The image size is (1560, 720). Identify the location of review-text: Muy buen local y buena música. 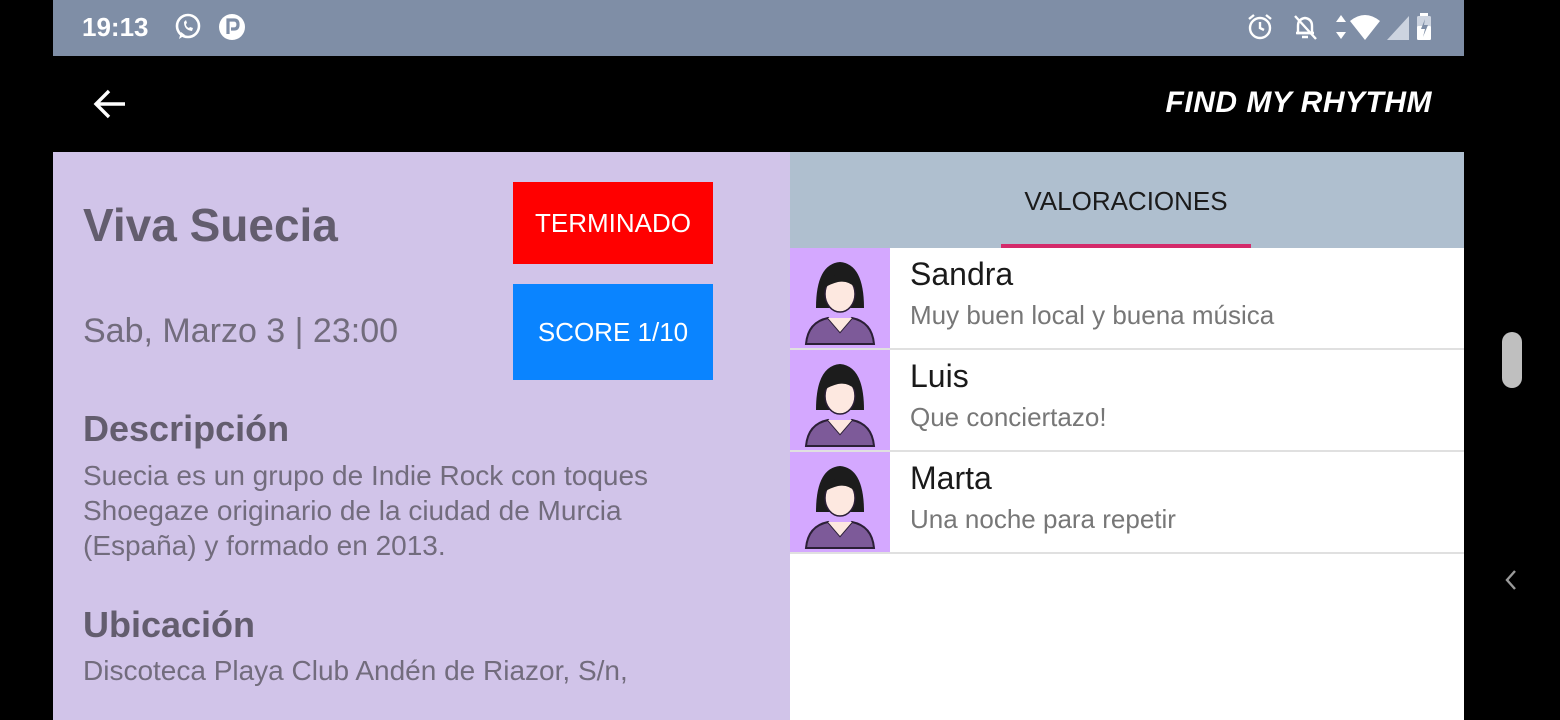
(1092, 315).